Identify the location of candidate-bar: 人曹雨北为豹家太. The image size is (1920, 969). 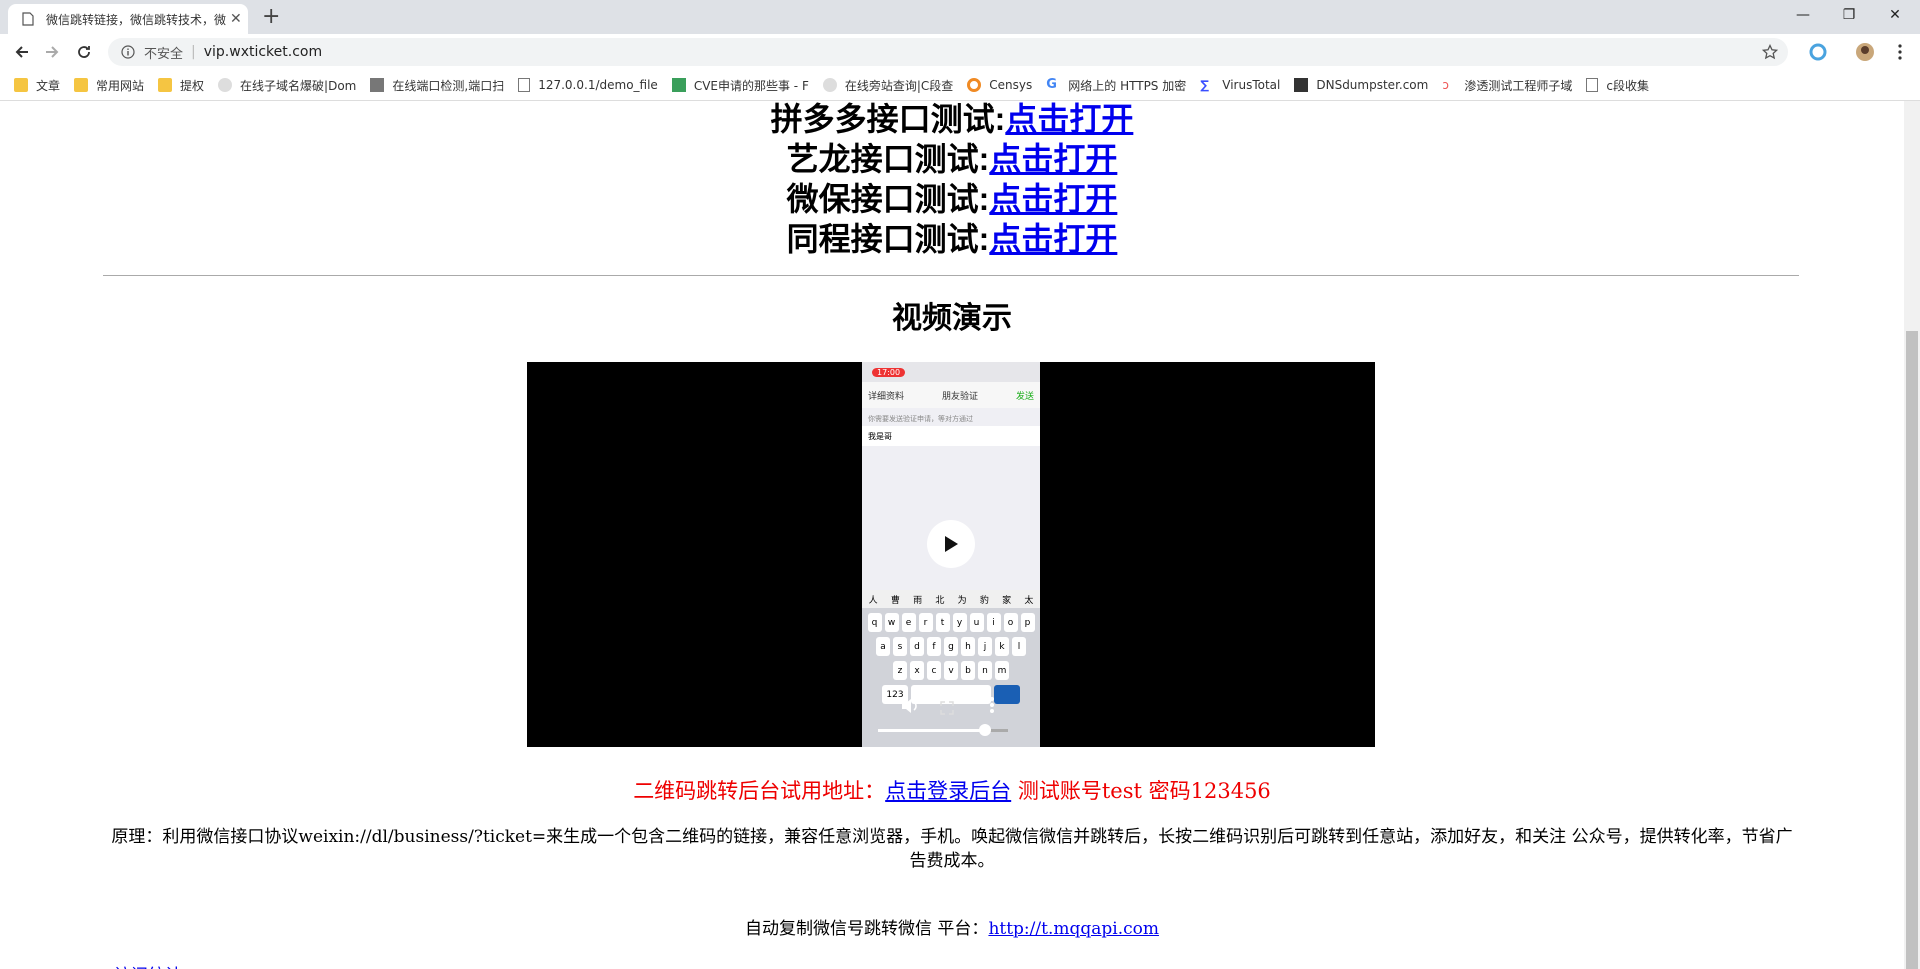
(951, 599).